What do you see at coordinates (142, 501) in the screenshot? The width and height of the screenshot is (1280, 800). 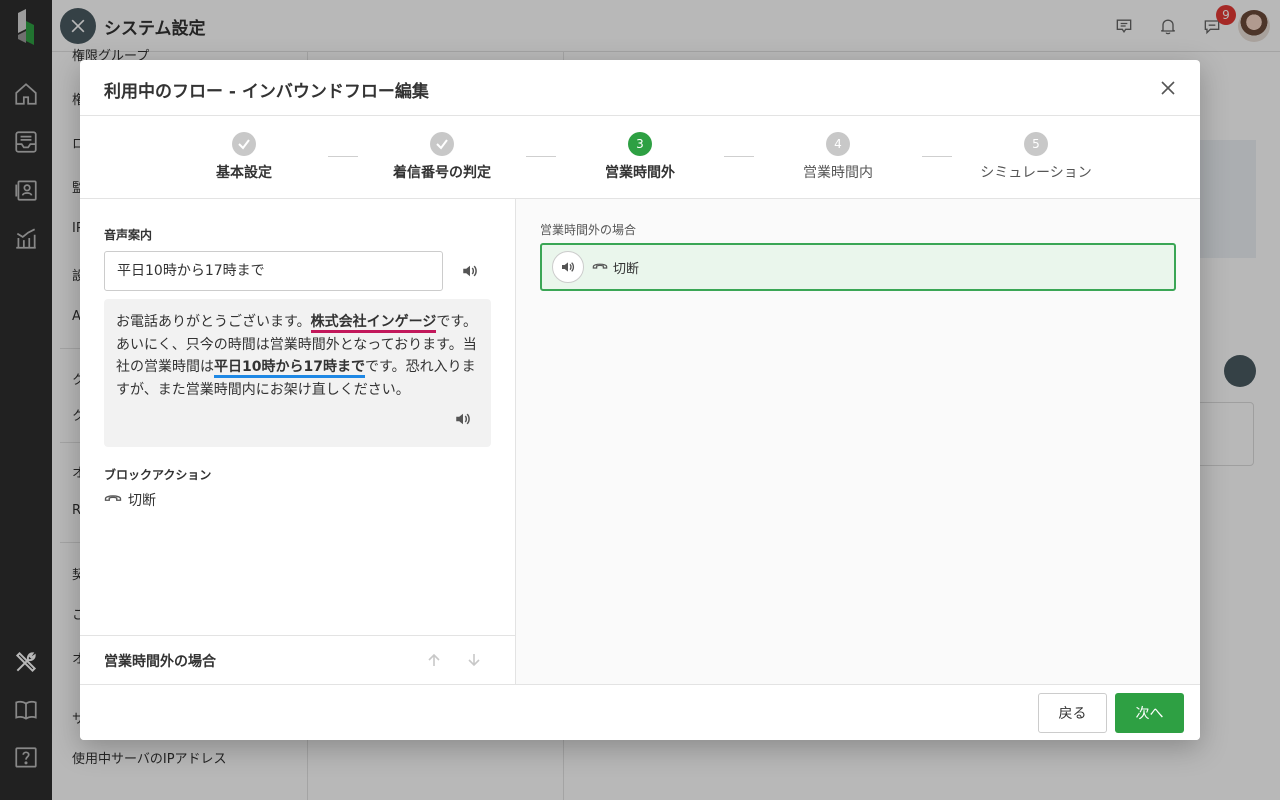 I see `block-action-value: 切断` at bounding box center [142, 501].